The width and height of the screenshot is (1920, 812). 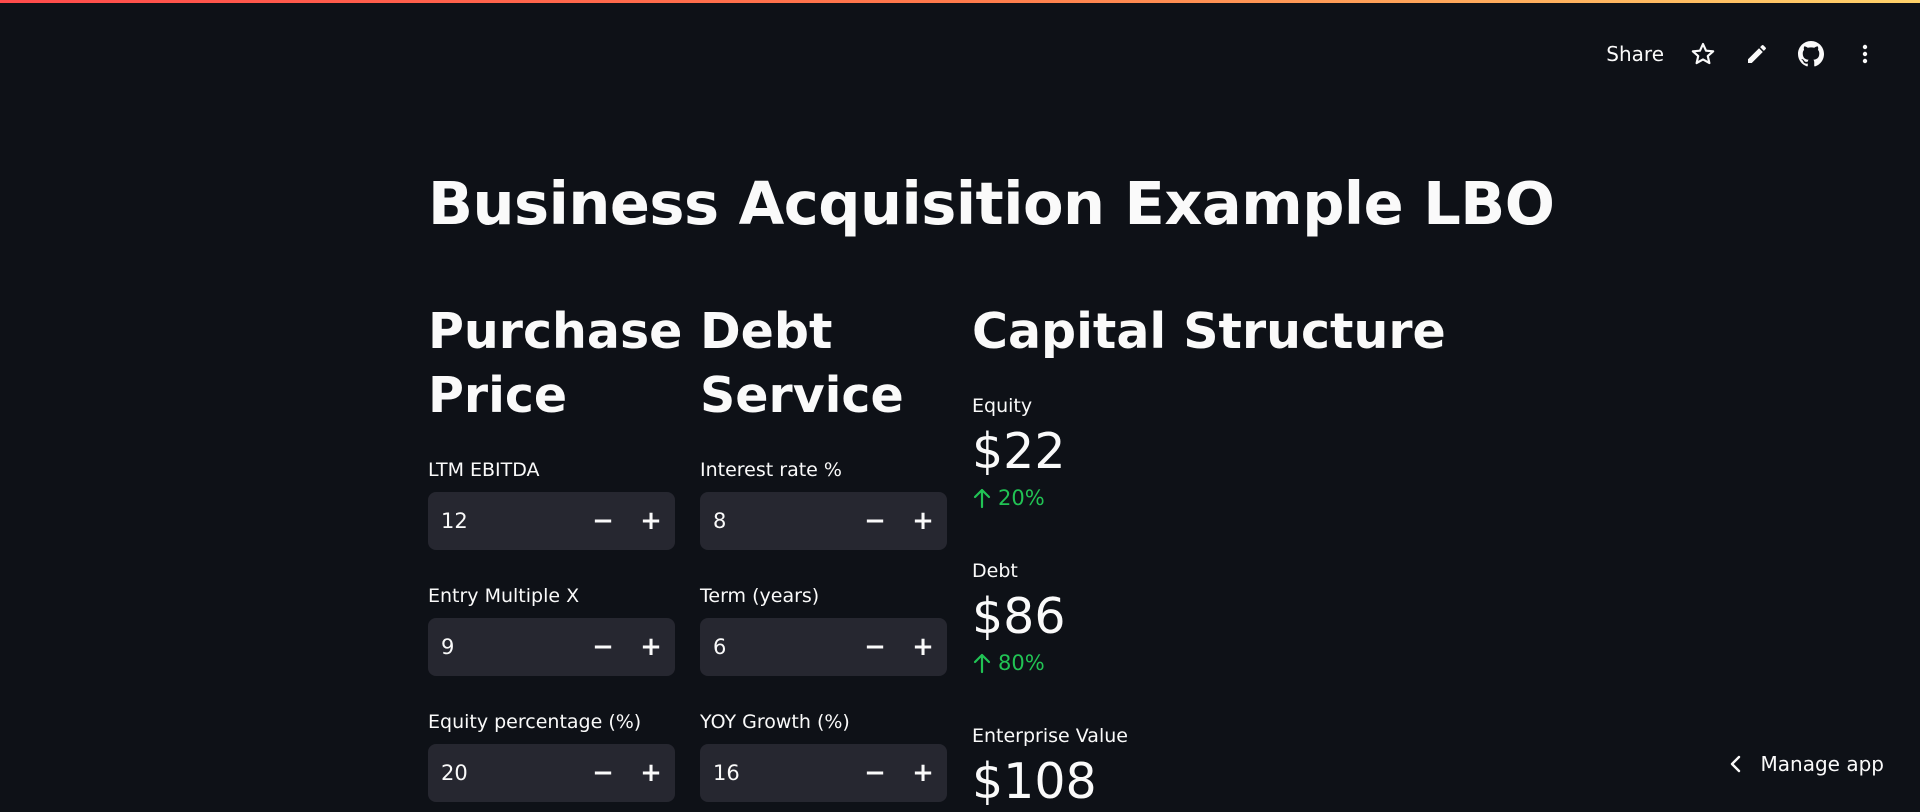 I want to click on more-vertical-icon, so click(x=1865, y=54).